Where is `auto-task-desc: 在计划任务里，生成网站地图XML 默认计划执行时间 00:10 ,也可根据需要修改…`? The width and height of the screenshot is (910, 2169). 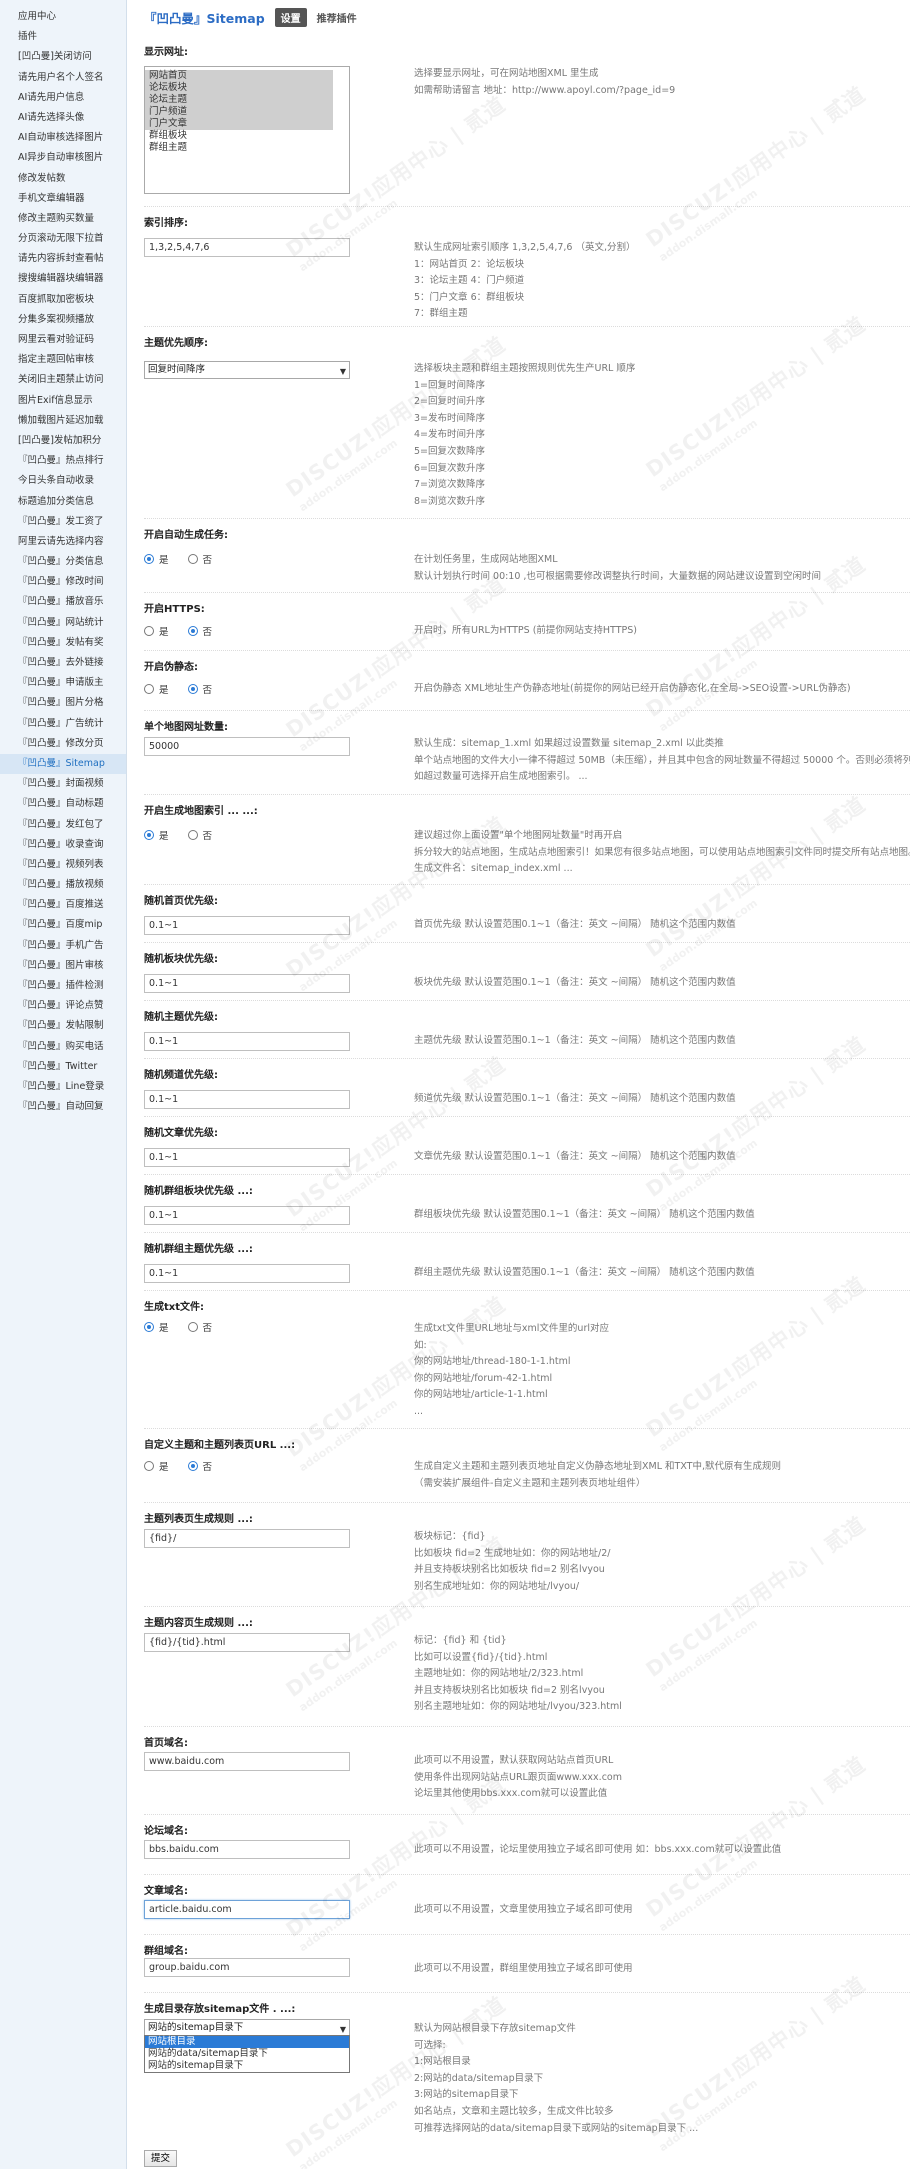
auto-task-desc: 在计划任务里，生成网站地图XML 默认计划执行时间 00:10 ,也可根据需要修改… is located at coordinates (617, 568).